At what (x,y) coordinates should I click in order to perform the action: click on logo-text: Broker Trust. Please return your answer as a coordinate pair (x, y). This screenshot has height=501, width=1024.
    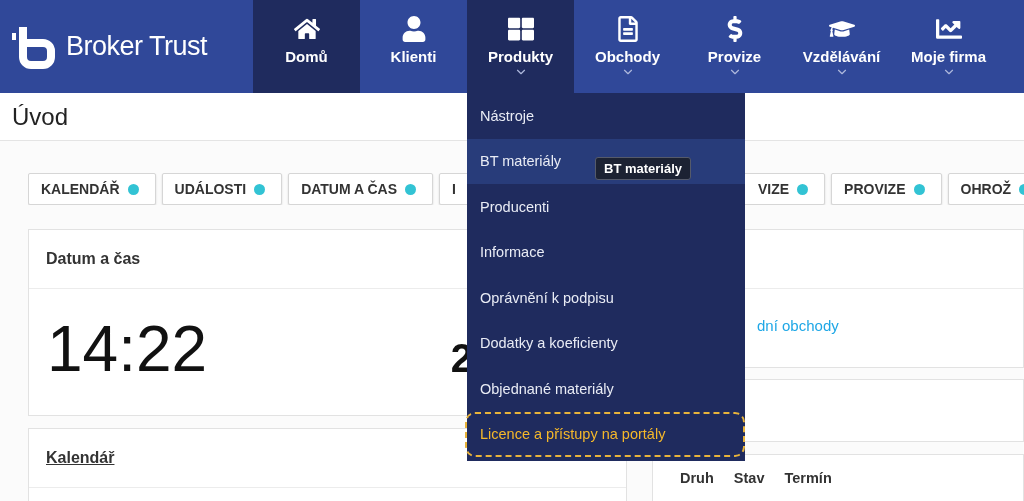
    Looking at the image, I should click on (137, 46).